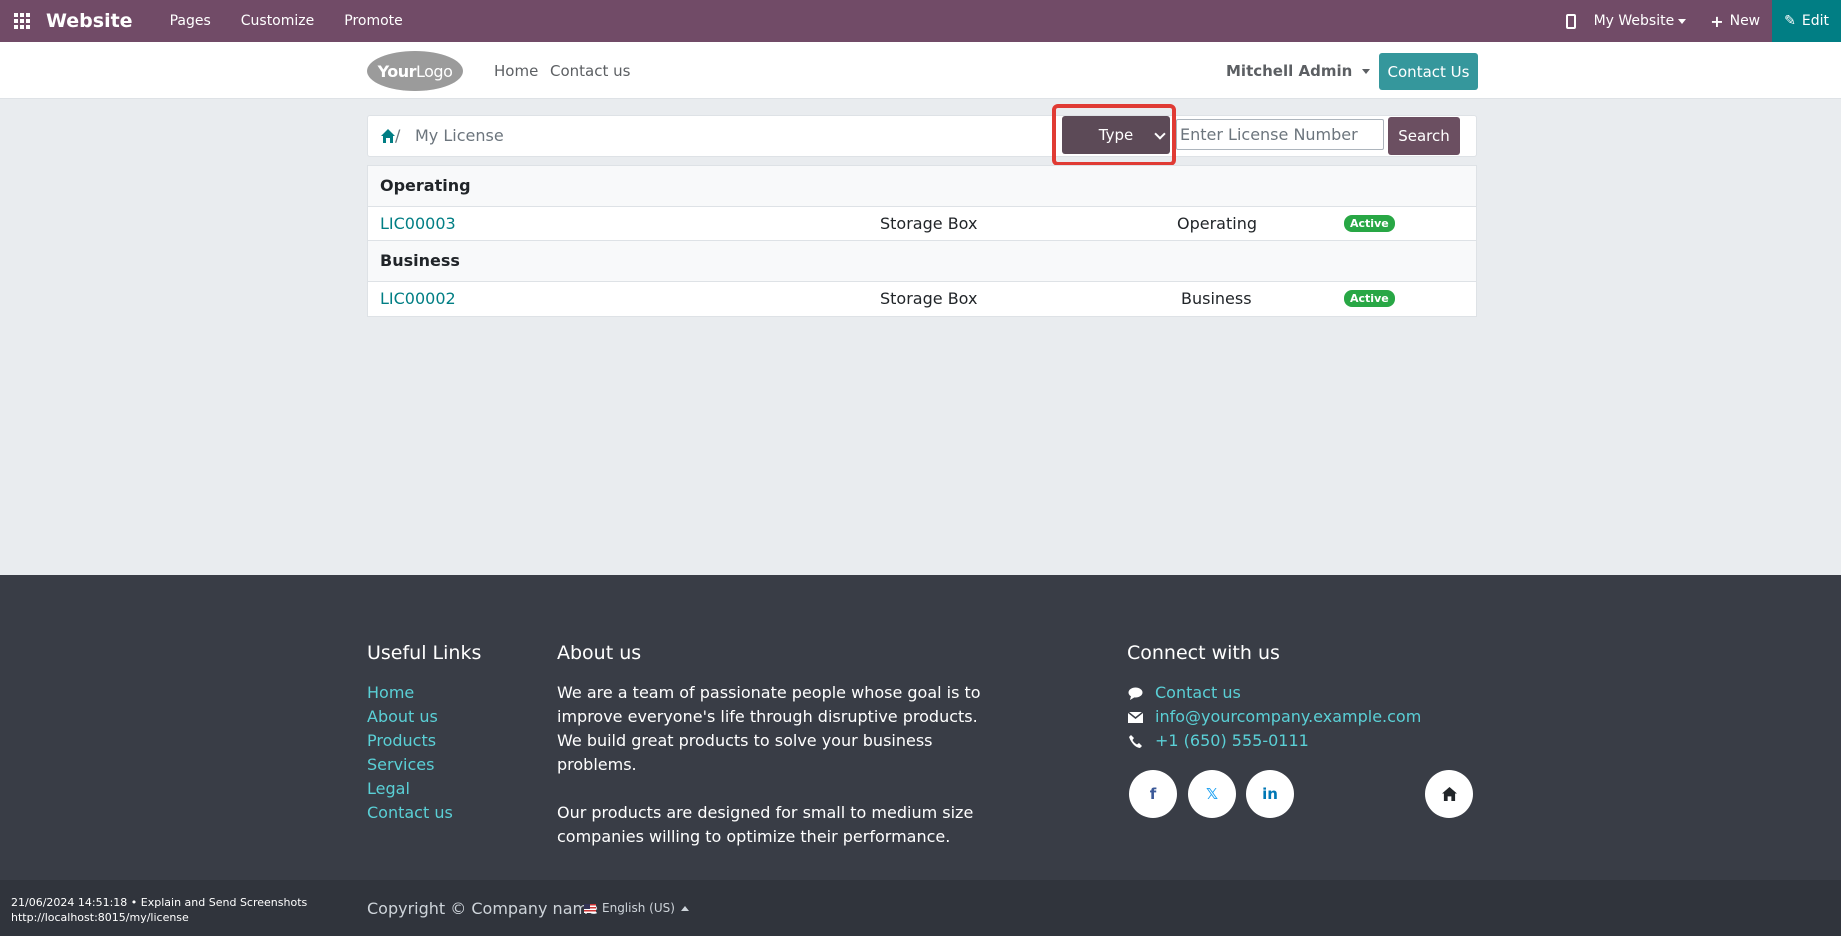 The width and height of the screenshot is (1841, 936). I want to click on new-button: + New, so click(1735, 21).